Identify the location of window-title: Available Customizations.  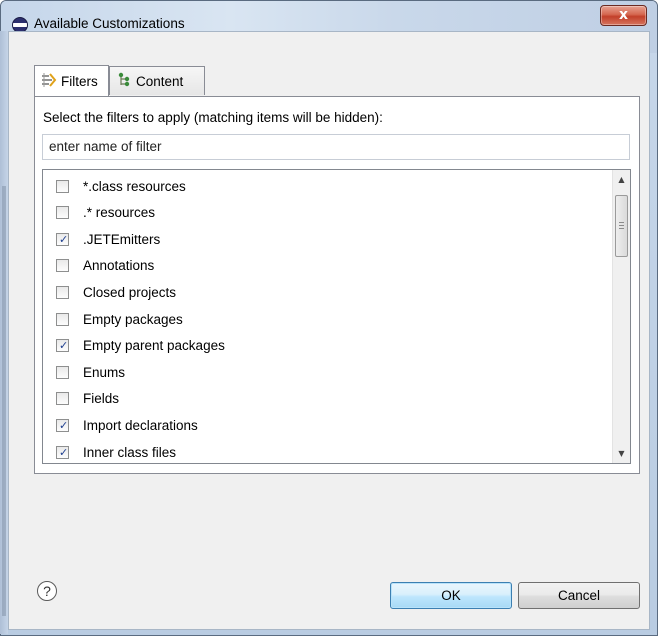
(109, 23).